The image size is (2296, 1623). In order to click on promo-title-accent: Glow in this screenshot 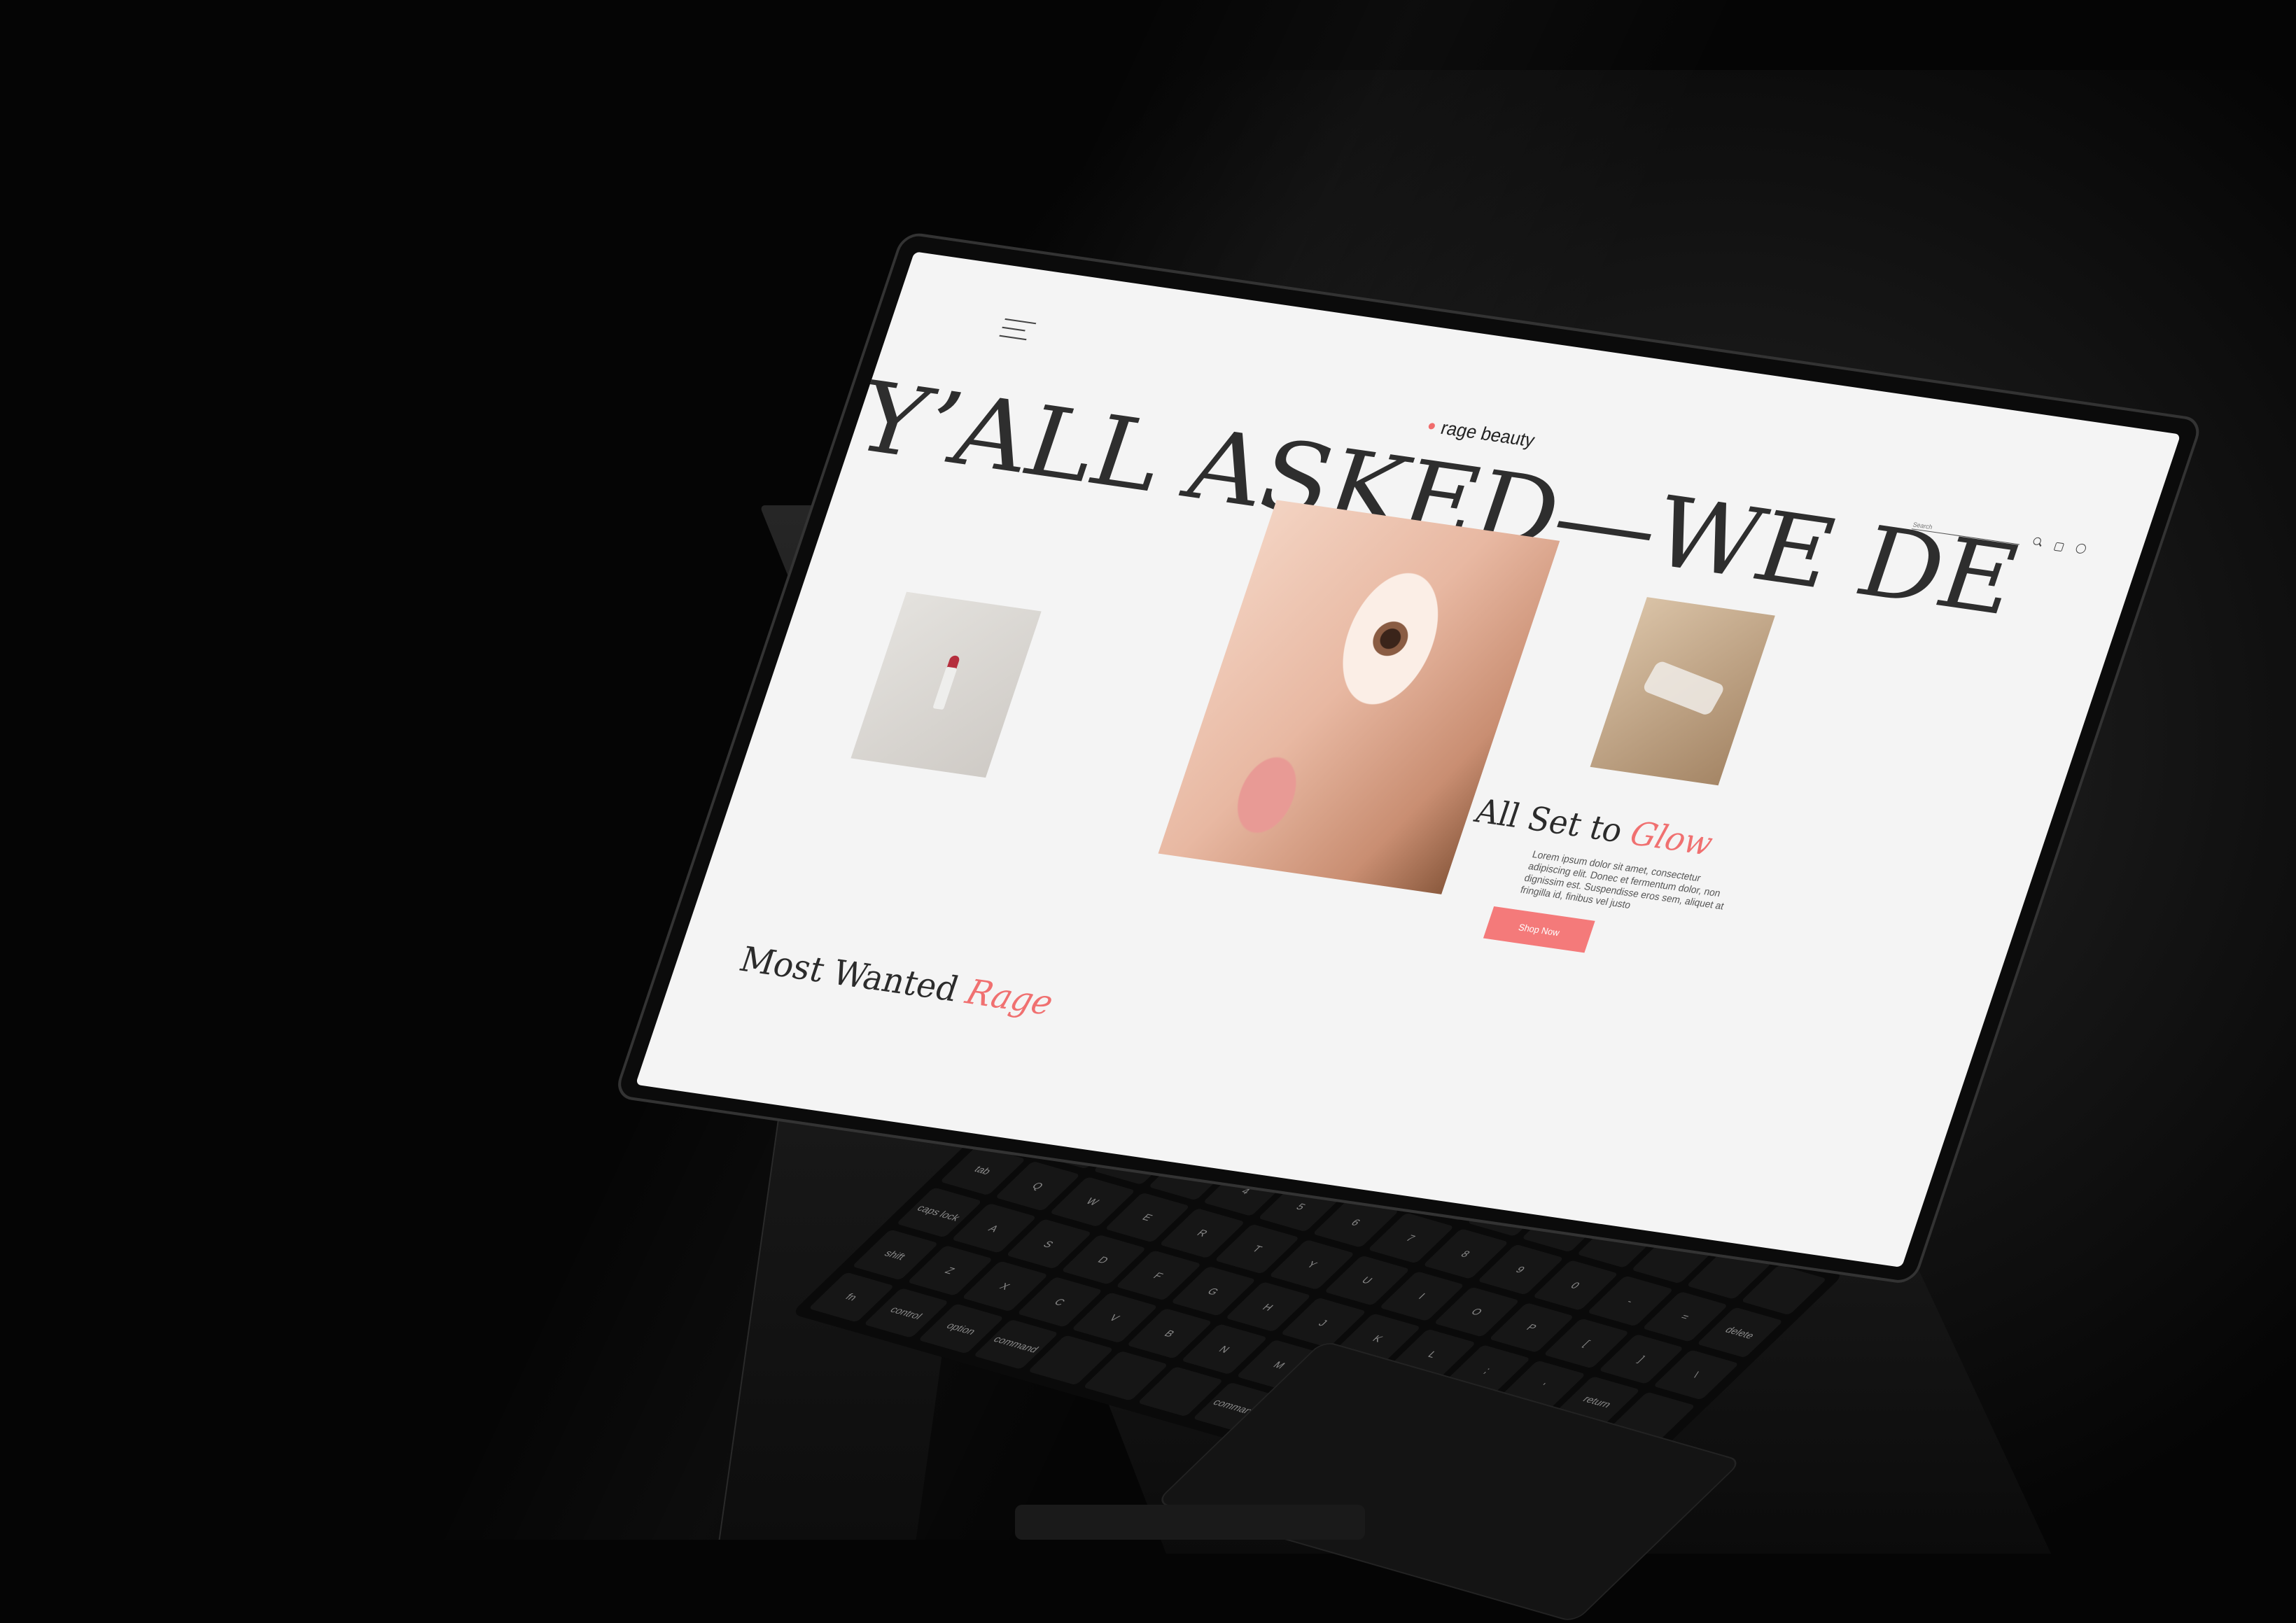, I will do `click(1671, 838)`.